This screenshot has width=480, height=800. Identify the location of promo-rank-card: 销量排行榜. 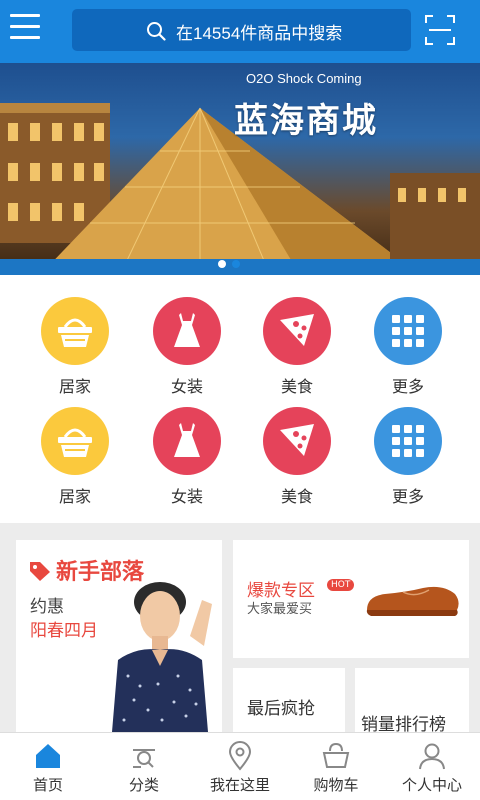
(412, 701).